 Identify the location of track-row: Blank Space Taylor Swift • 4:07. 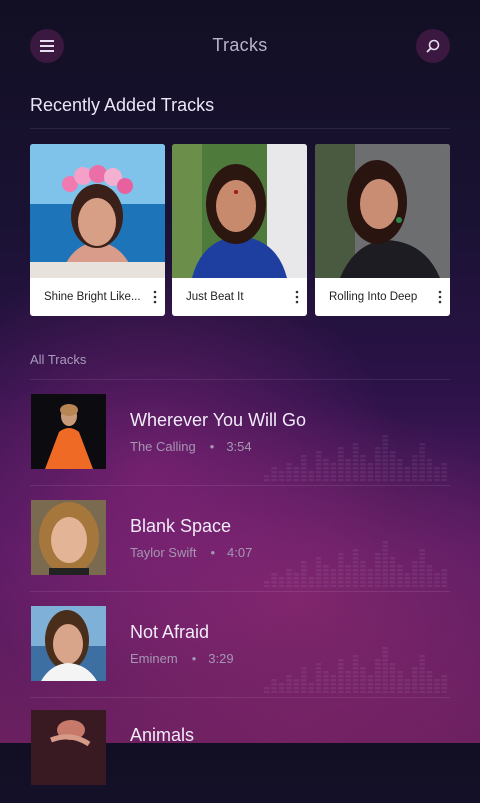
(240, 538).